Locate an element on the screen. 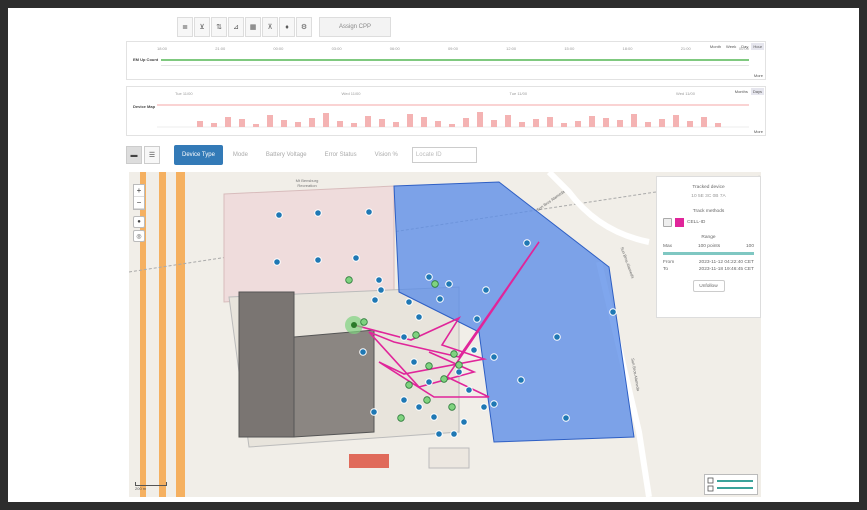  building-label: Mt Bensburg Recreation is located at coordinates (307, 183).